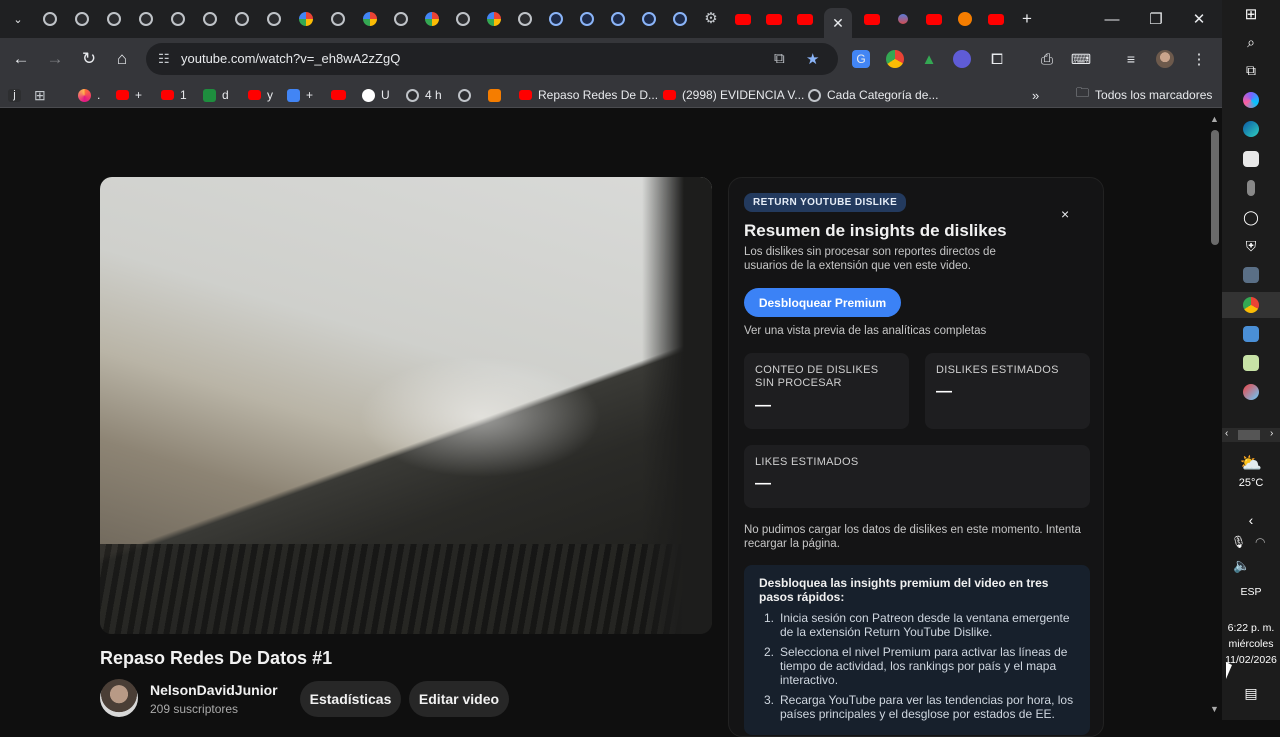 Image resolution: width=1280 pixels, height=737 pixels. Describe the element at coordinates (1251, 592) in the screenshot. I see `input-language: ESP` at that location.